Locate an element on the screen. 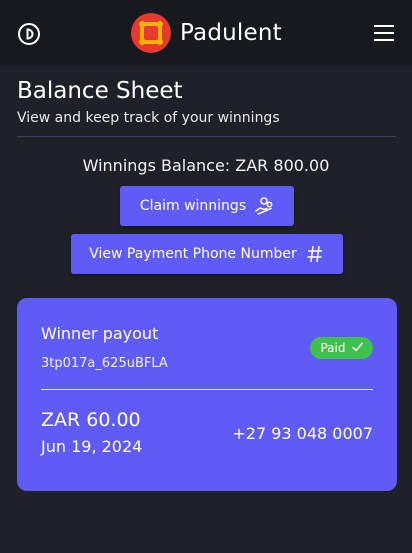 The height and width of the screenshot is (553, 412). section-divider is located at coordinates (206, 136).